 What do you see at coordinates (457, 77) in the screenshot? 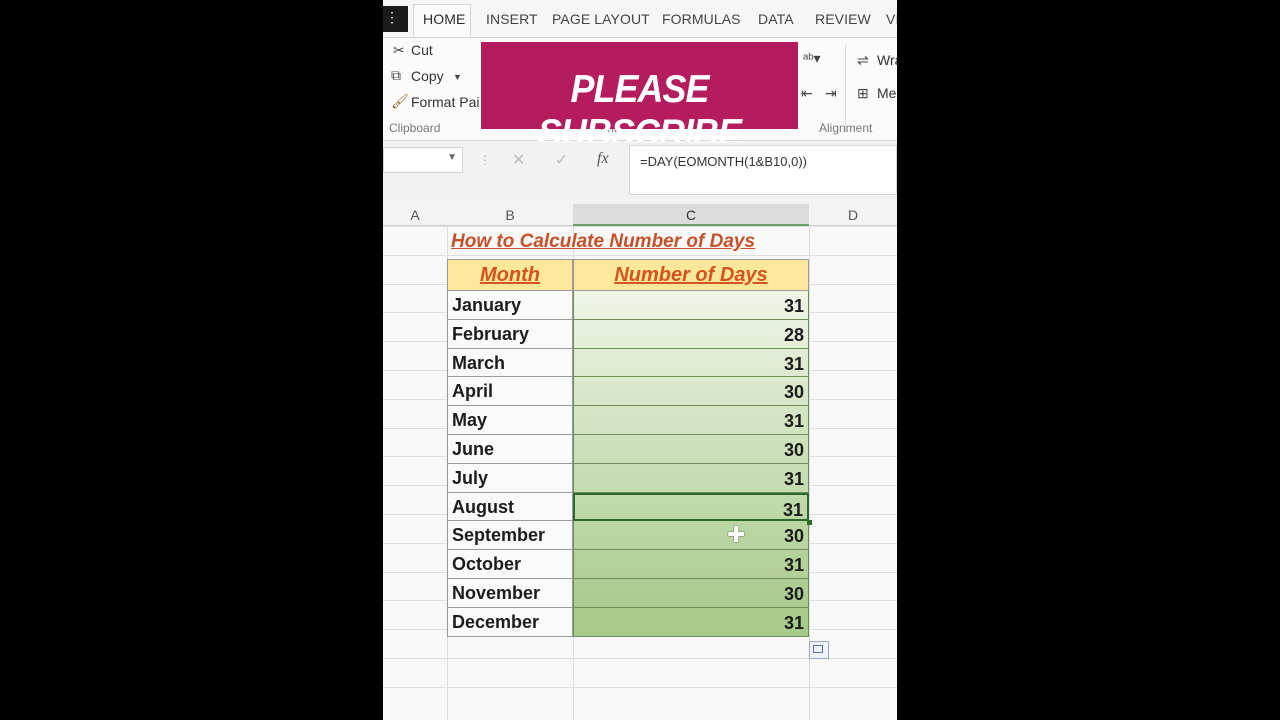
I see `copy-dropdown-icon: ▼` at bounding box center [457, 77].